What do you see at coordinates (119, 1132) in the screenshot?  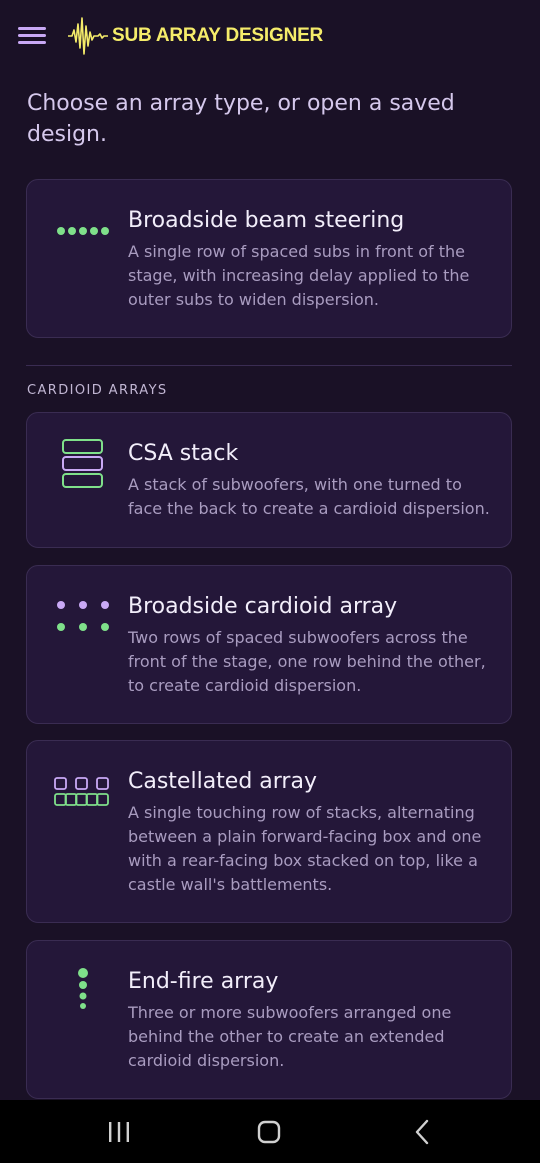 I see `recent-apps-icon` at bounding box center [119, 1132].